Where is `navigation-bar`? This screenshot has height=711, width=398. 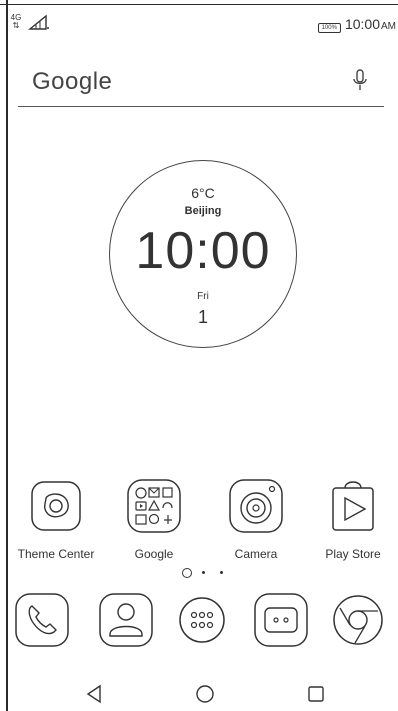
navigation-bar is located at coordinates (199, 693).